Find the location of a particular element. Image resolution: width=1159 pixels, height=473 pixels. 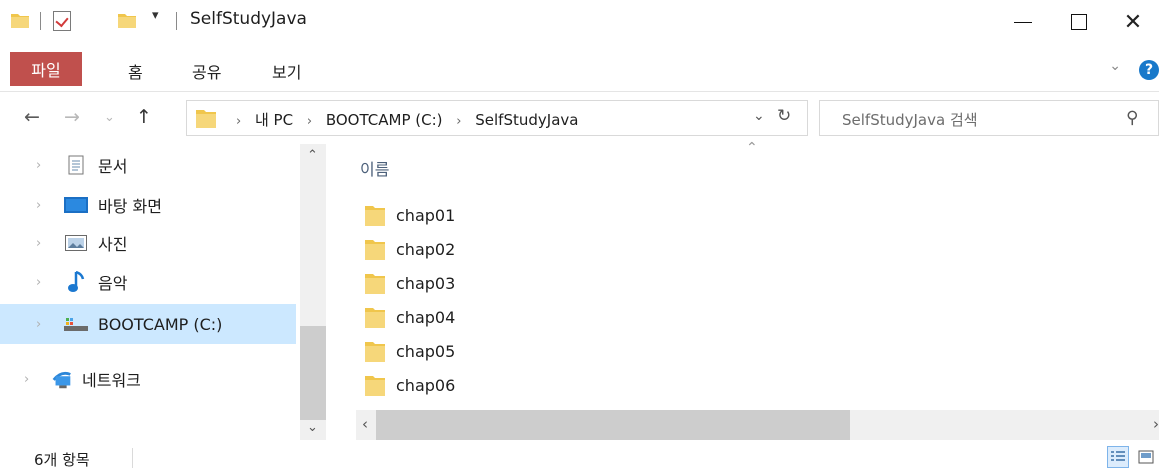

refresh-icon: ↻ is located at coordinates (784, 116).